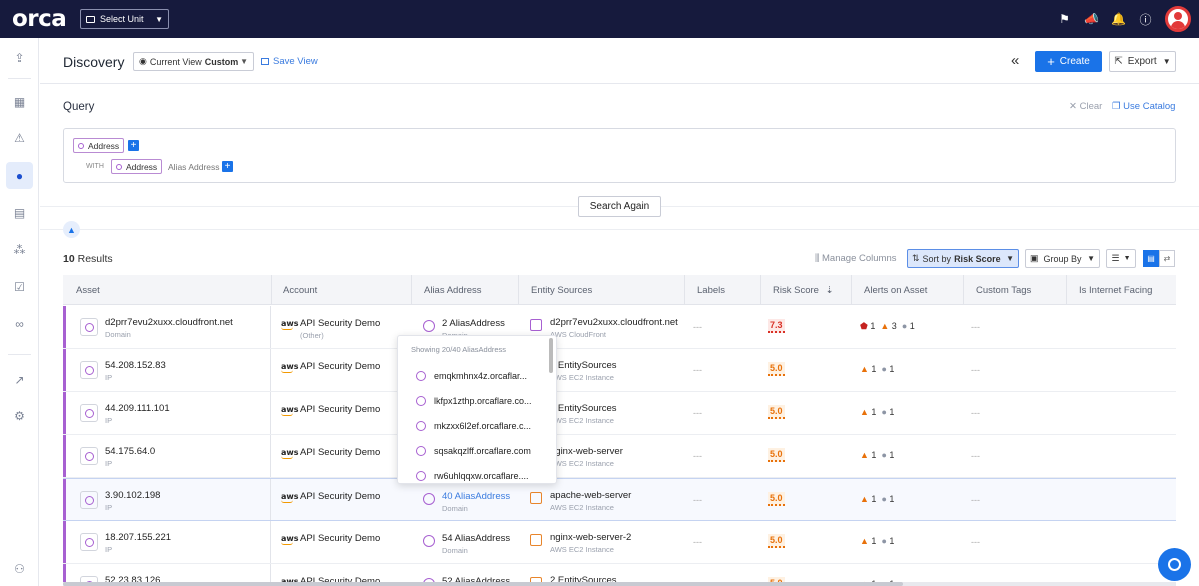  I want to click on user-settings-icon: ⚇, so click(19, 568).